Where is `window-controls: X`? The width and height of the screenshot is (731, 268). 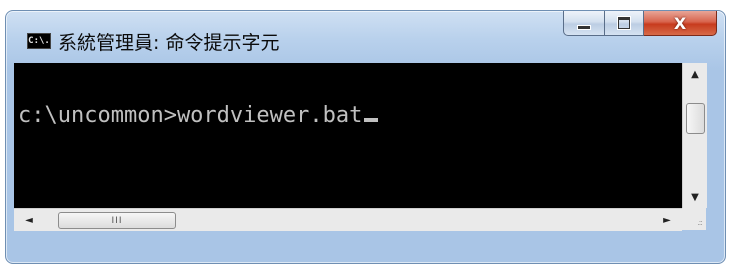 window-controls: X is located at coordinates (640, 24).